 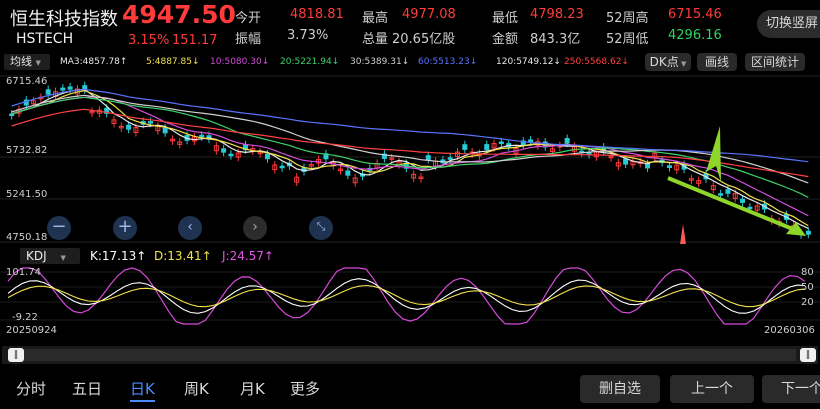 I want to click on index-code: HSTECH, so click(x=45, y=39).